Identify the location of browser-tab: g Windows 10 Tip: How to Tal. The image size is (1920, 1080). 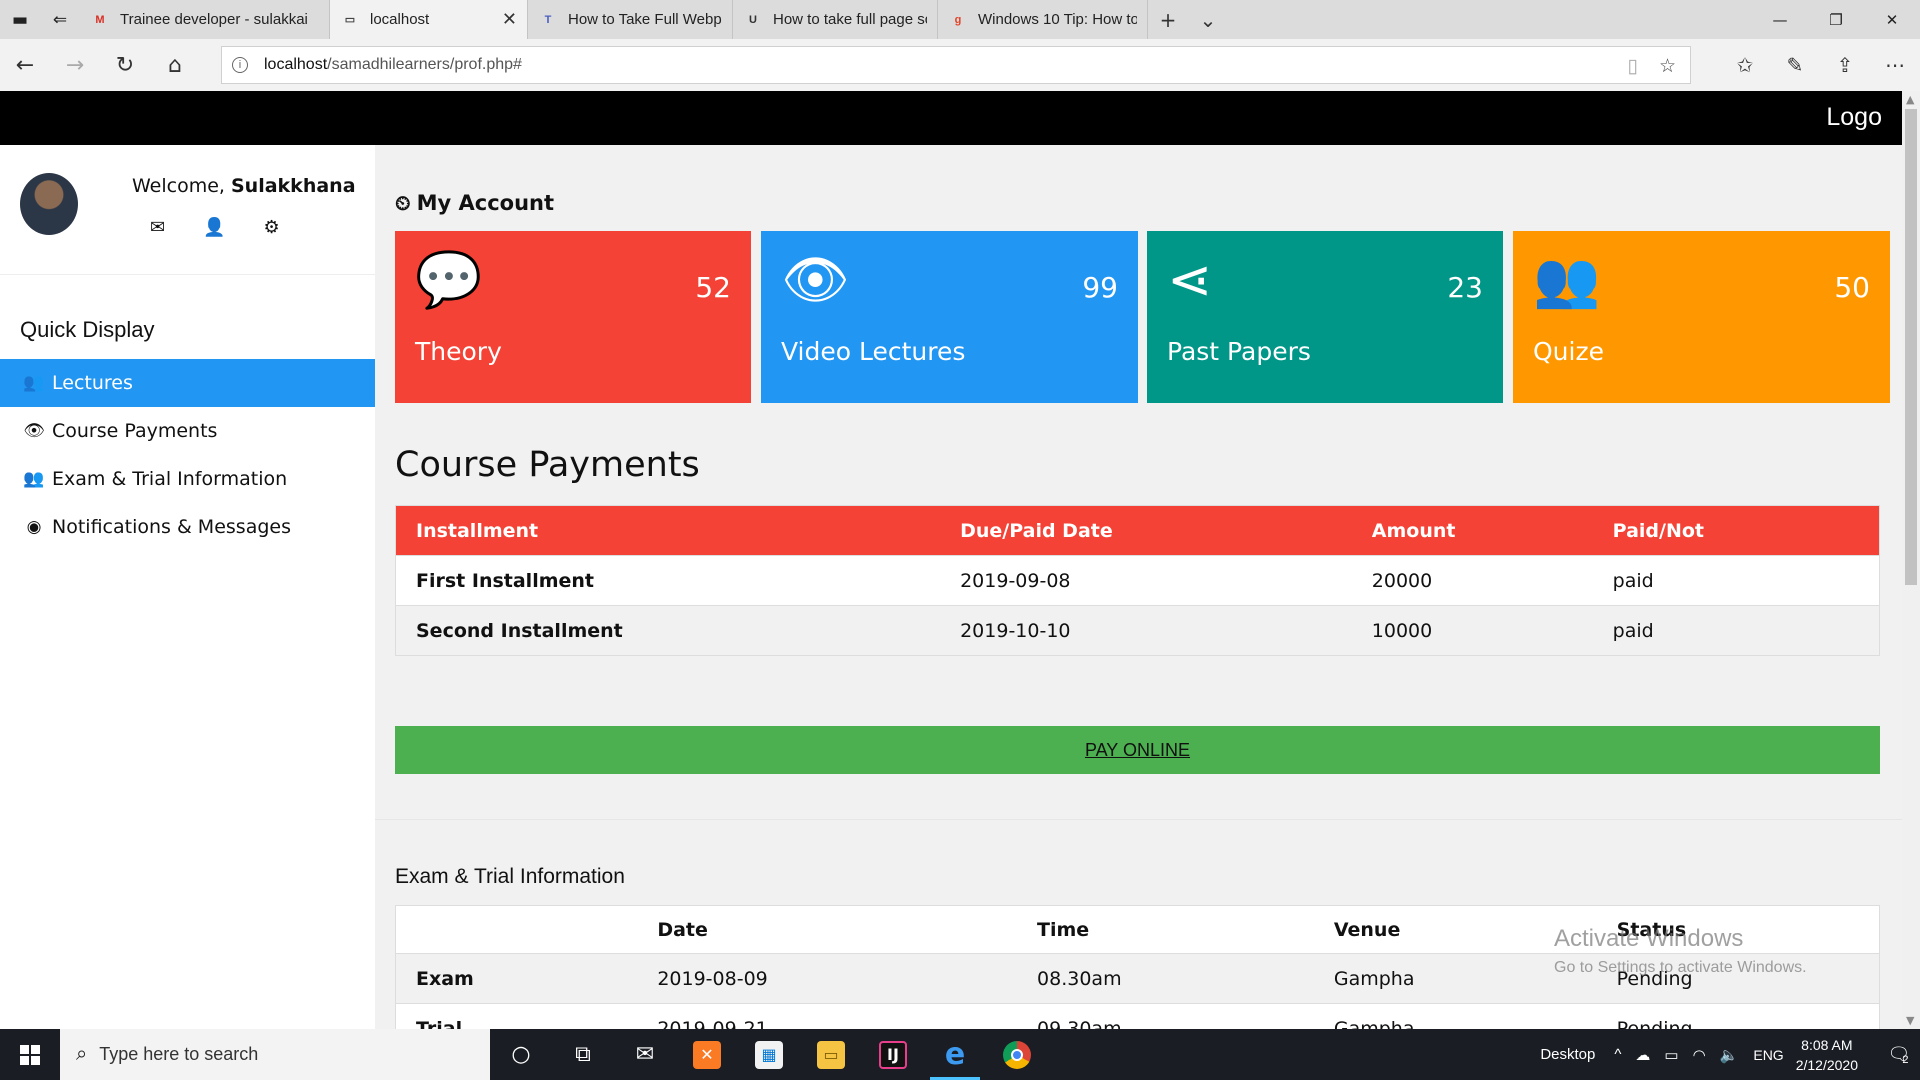
(1043, 19).